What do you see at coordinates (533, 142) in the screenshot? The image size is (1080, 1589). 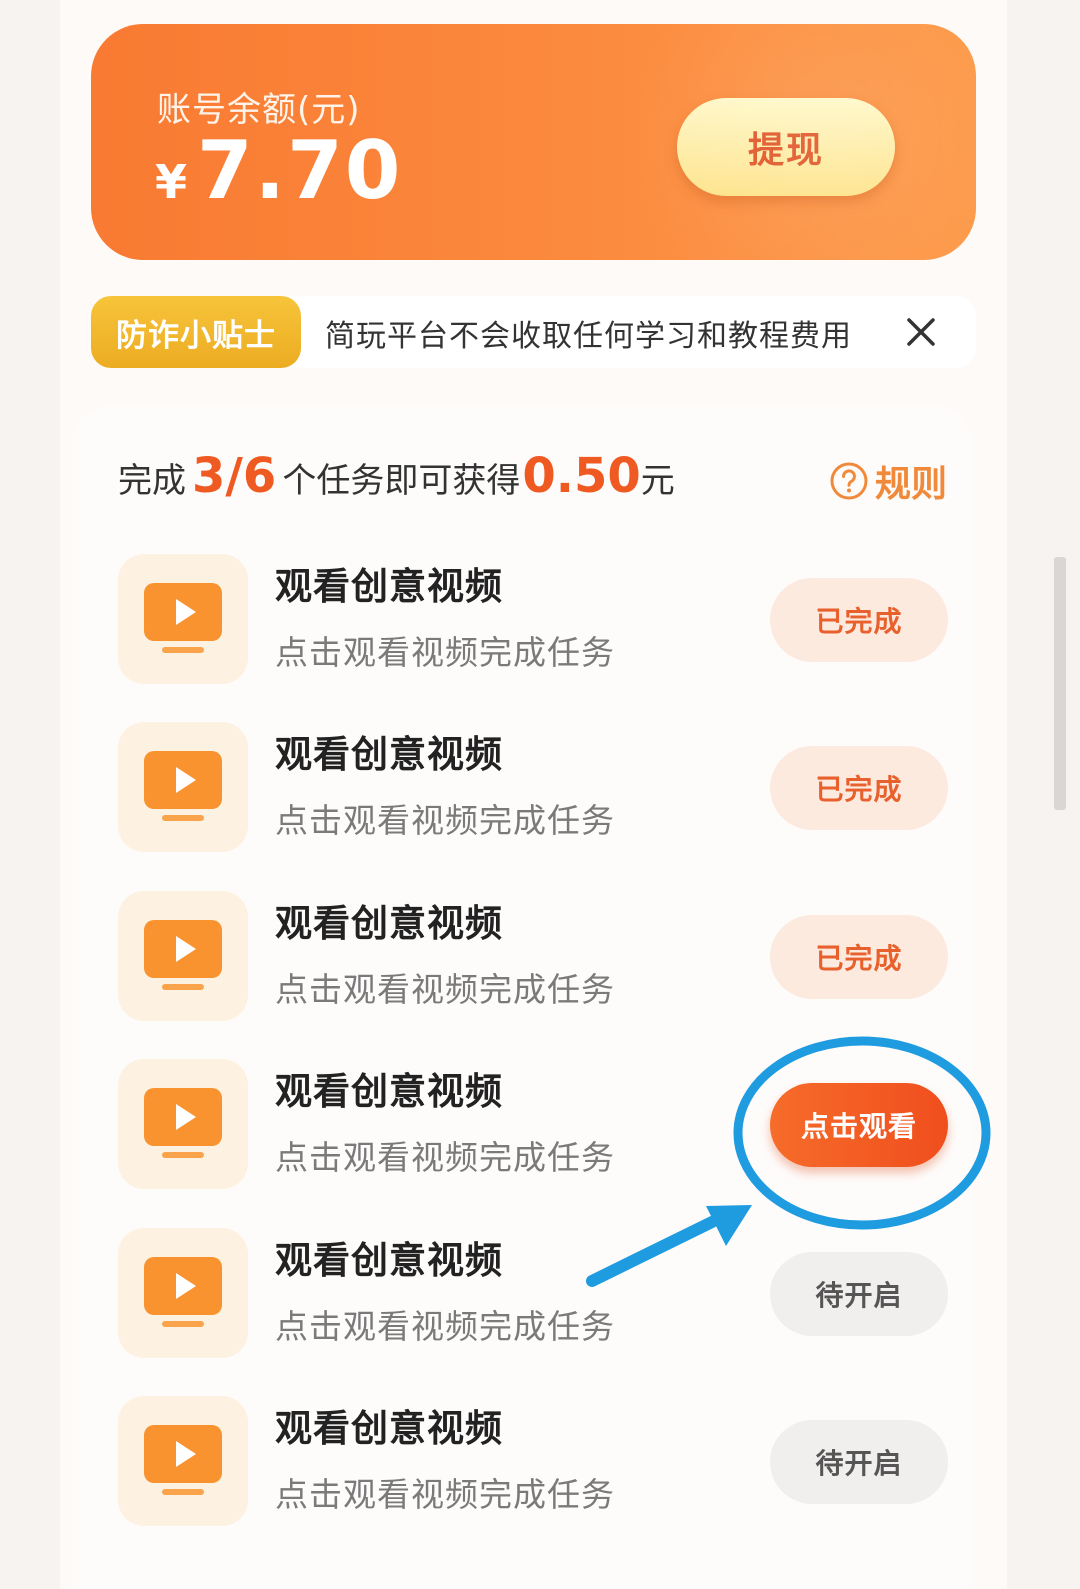 I see `balance-card: 账号余额(元) ¥ 7.70 提现` at bounding box center [533, 142].